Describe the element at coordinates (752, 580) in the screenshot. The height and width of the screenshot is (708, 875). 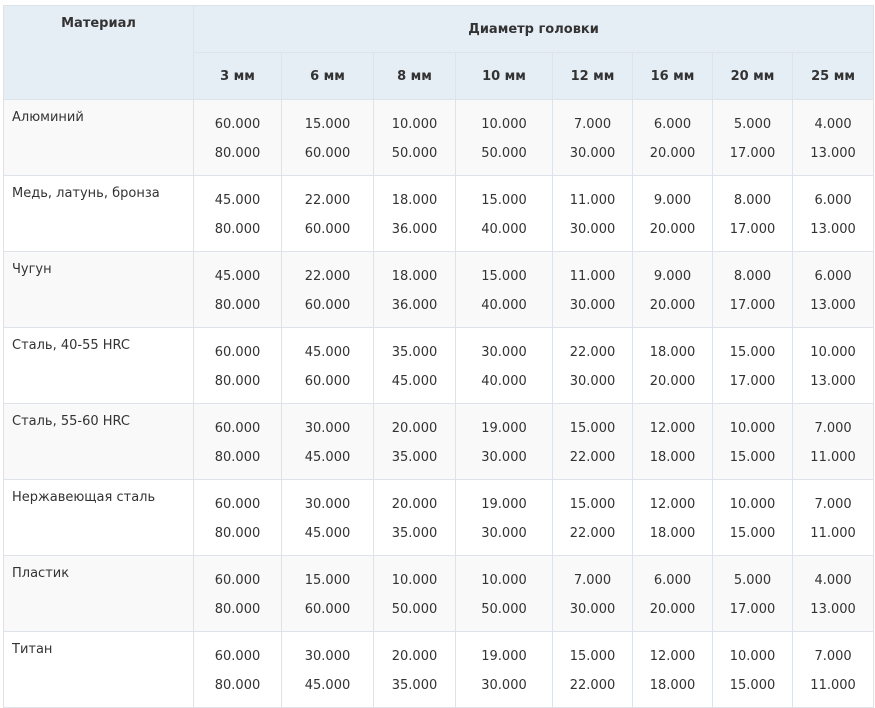
I see `min-value: 5.000` at that location.